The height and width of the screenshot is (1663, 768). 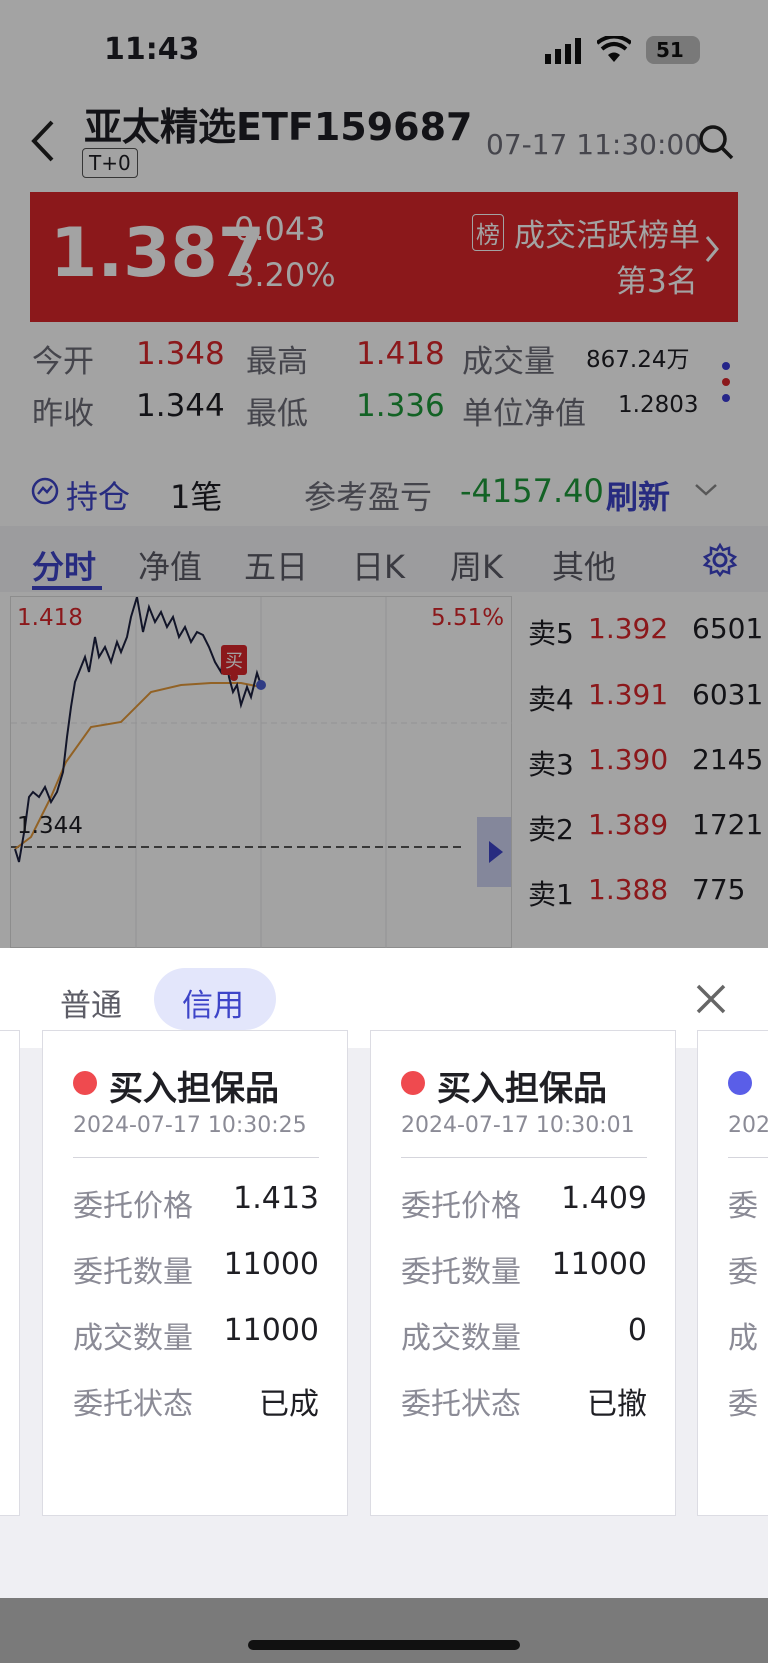 I want to click on order-price: 1.413, so click(x=276, y=1198).